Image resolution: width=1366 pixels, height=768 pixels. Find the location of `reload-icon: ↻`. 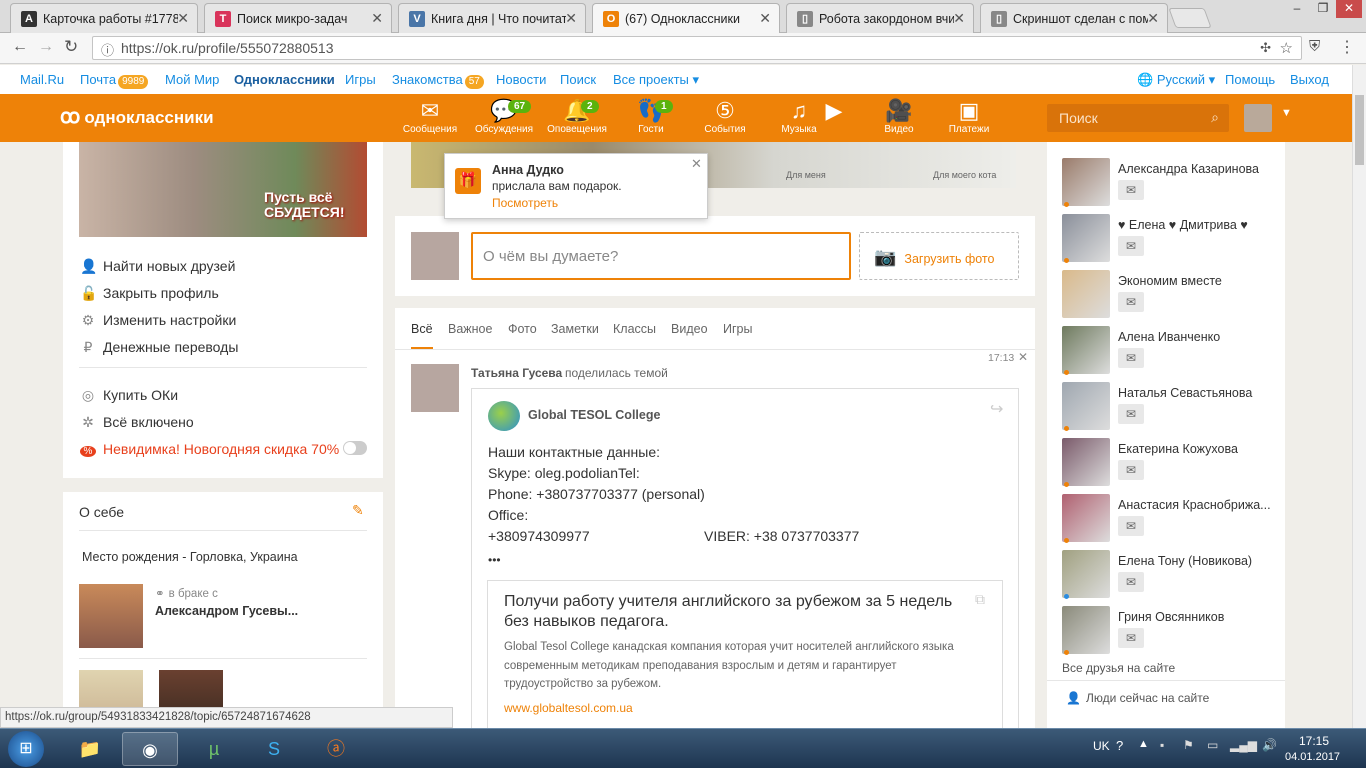

reload-icon: ↻ is located at coordinates (71, 47).